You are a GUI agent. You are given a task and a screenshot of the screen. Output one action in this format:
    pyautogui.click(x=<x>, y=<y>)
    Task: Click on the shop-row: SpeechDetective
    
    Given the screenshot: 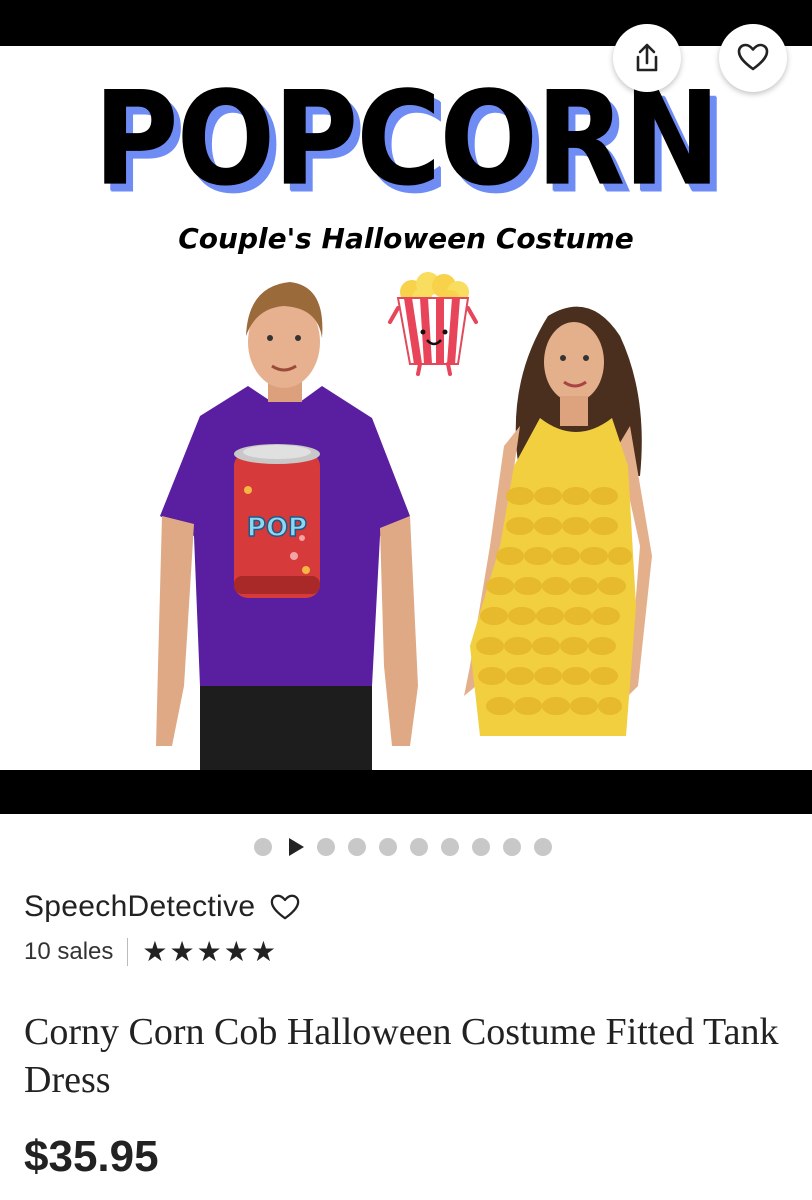 What is the action you would take?
    pyautogui.click(x=162, y=907)
    